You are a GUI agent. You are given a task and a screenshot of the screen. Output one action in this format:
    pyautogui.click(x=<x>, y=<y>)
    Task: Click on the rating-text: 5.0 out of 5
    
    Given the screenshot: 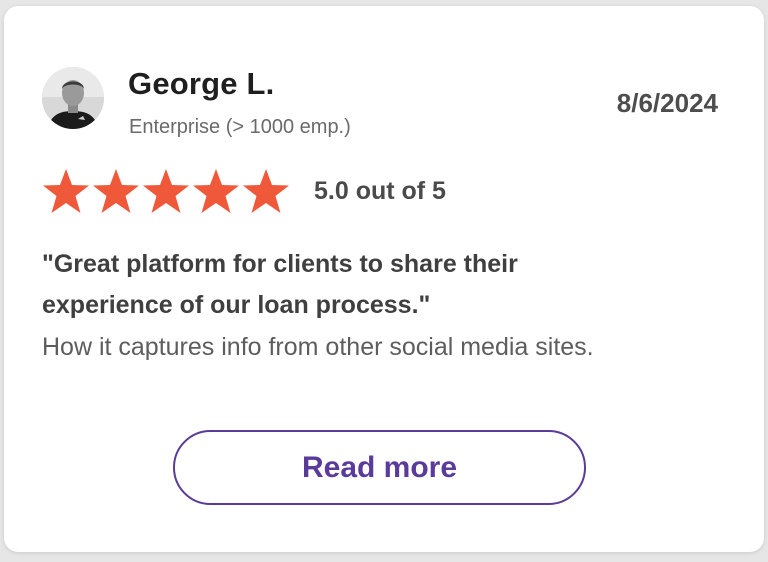 What is the action you would take?
    pyautogui.click(x=380, y=191)
    